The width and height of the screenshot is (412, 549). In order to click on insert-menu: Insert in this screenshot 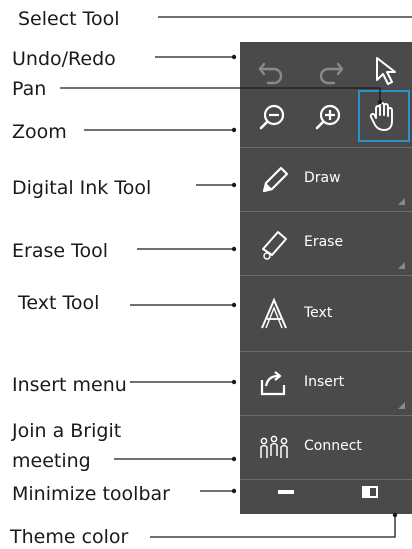, I will do `click(326, 383)`.